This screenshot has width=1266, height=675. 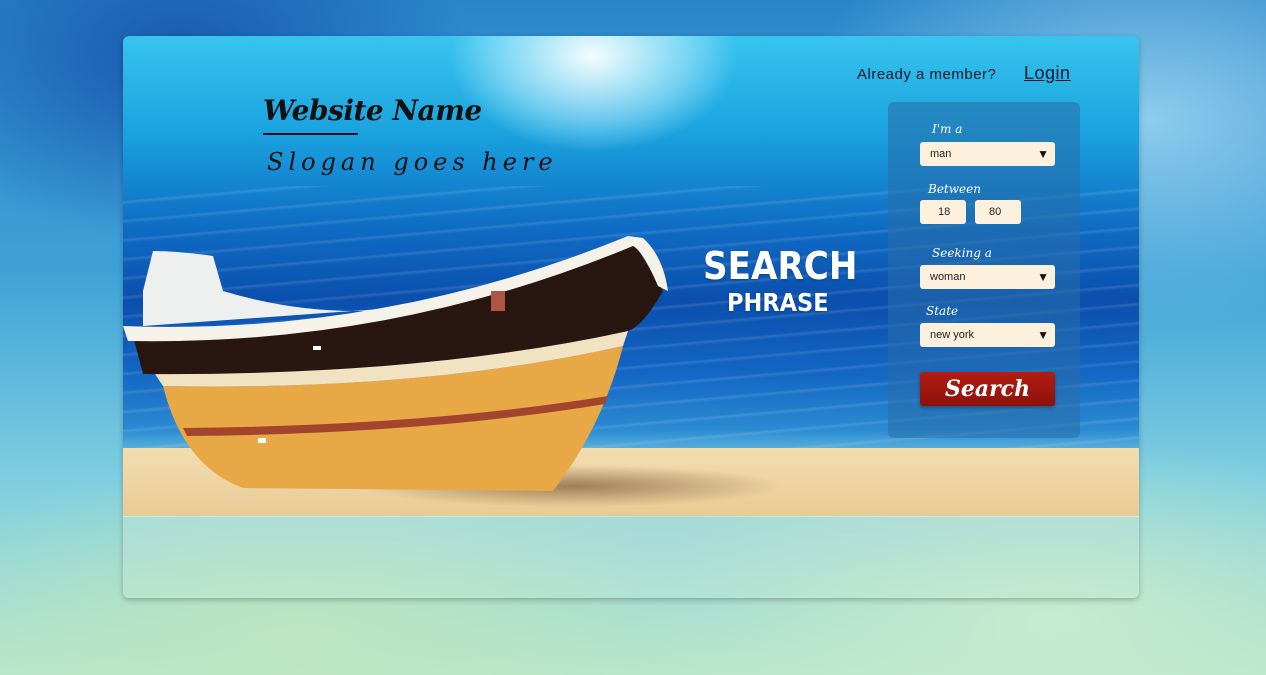 What do you see at coordinates (948, 277) in the screenshot?
I see `seeking-value: woman` at bounding box center [948, 277].